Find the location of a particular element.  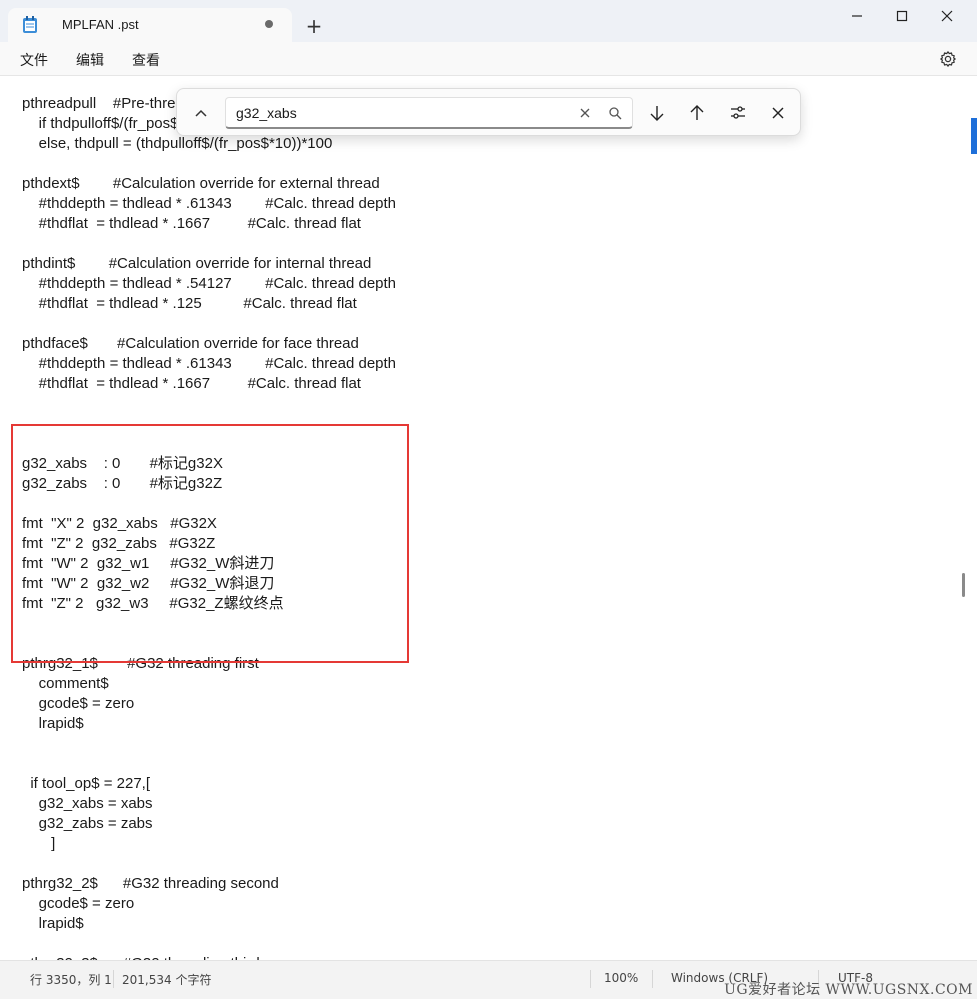

code-line: pthrg32_1$ #G32 threading first is located at coordinates (140, 663).